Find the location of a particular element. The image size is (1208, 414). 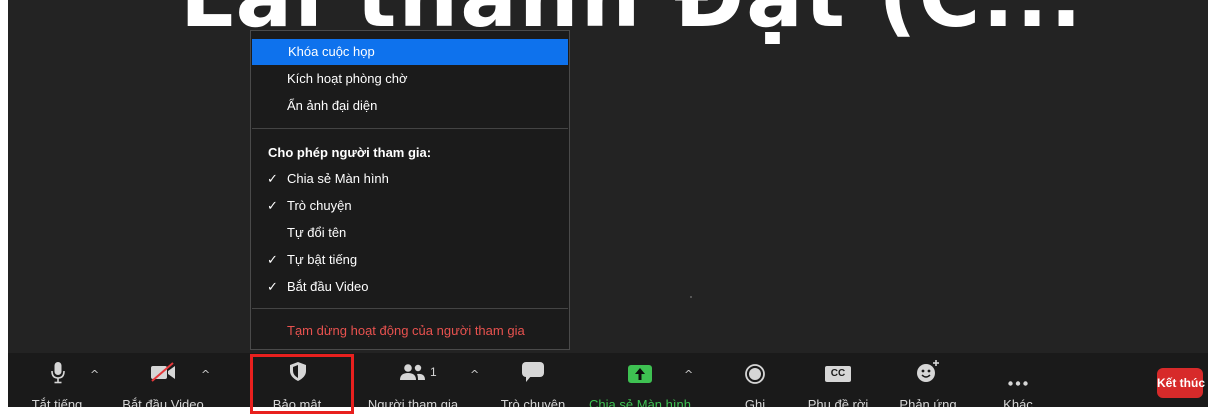

more-button: Khác is located at coordinates (1018, 380).